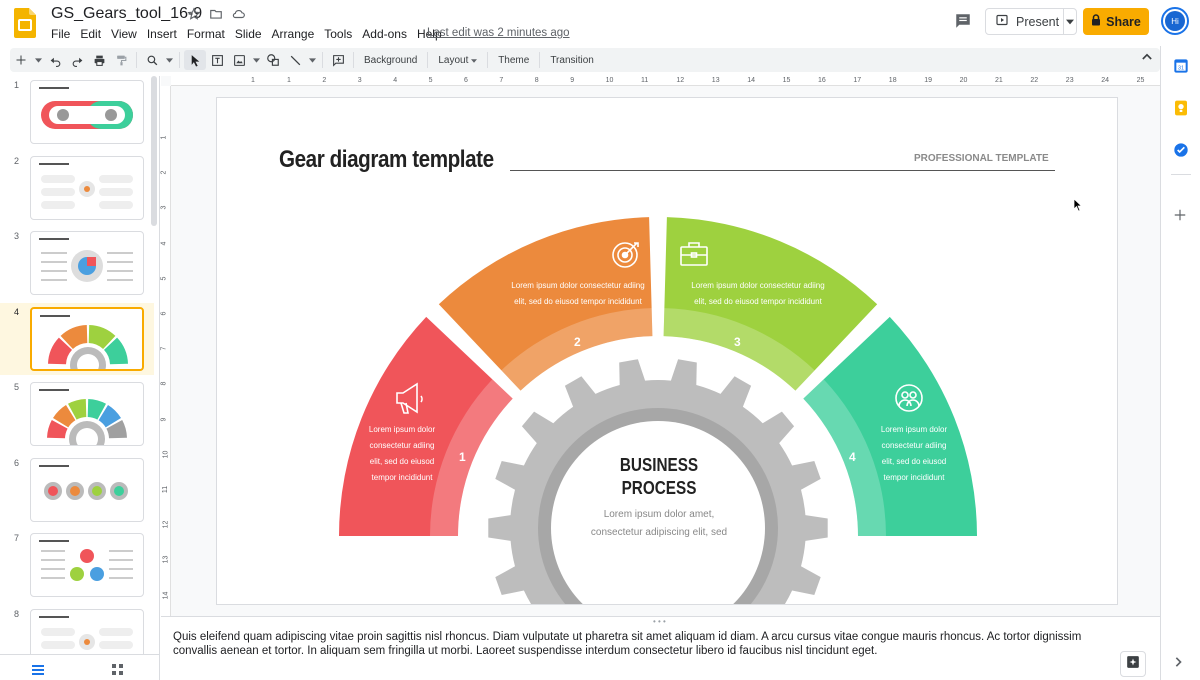 This screenshot has width=1200, height=680. I want to click on line-icon, so click(295, 60).